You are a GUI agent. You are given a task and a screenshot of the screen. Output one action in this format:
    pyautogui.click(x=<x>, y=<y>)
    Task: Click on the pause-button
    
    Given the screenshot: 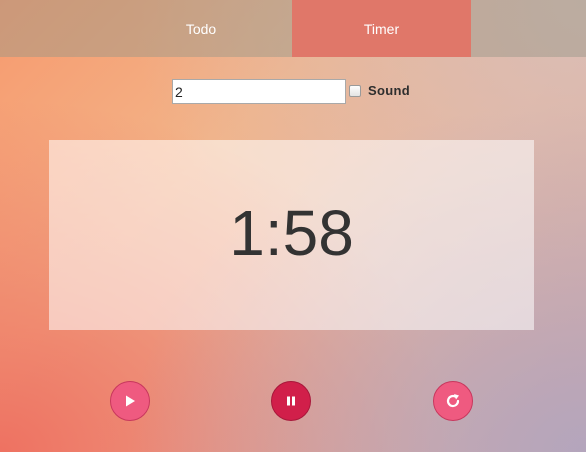 What is the action you would take?
    pyautogui.click(x=291, y=401)
    